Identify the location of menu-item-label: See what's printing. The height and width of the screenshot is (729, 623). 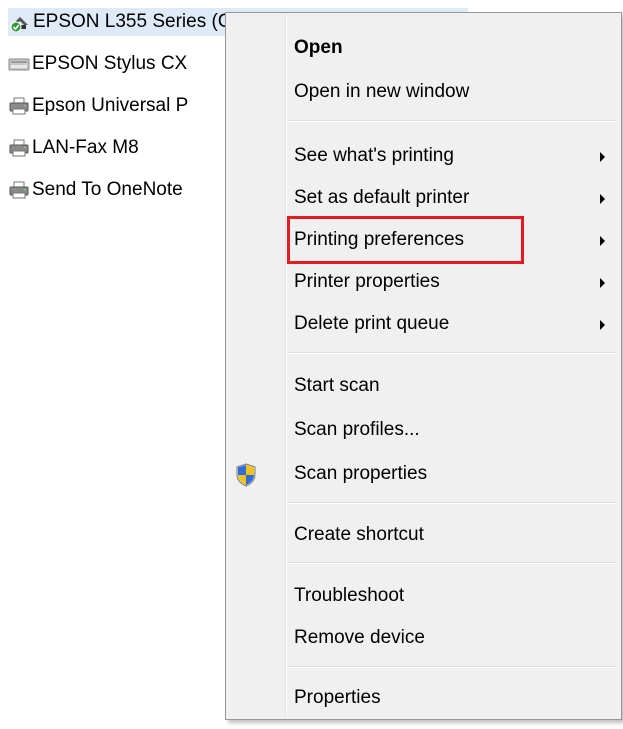
(374, 155).